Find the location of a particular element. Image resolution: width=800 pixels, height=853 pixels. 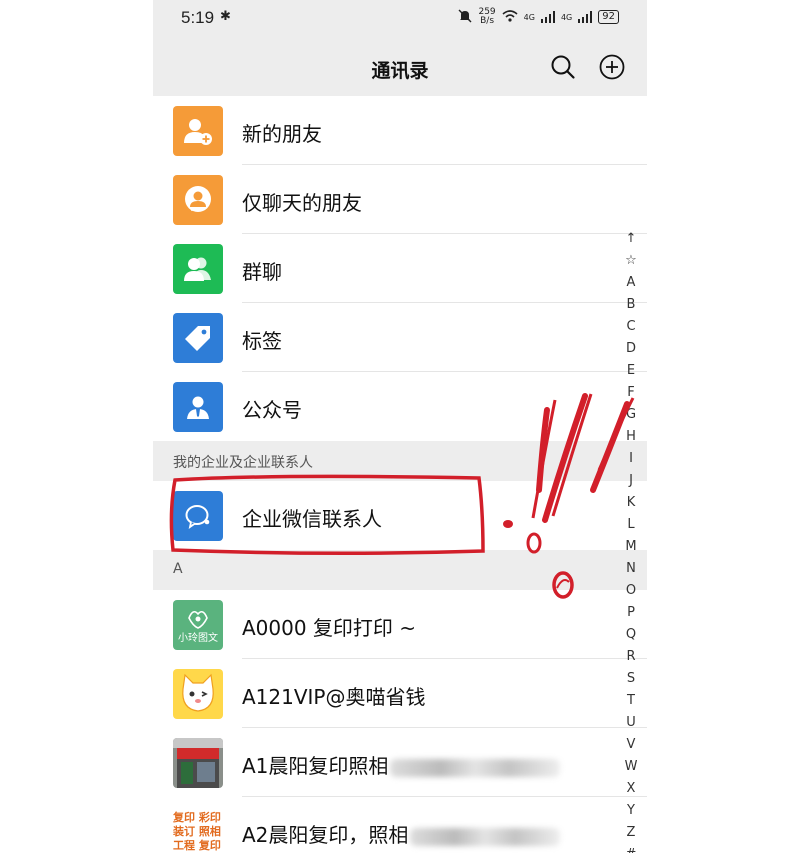

official-account-icon is located at coordinates (198, 407).